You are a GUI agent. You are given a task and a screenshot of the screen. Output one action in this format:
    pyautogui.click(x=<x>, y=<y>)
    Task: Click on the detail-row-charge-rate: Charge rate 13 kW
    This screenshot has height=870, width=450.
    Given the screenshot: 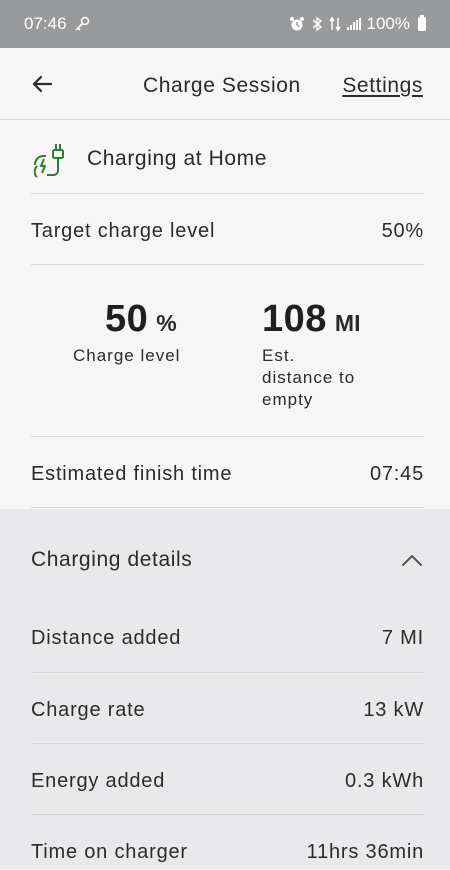 What is the action you would take?
    pyautogui.click(x=227, y=710)
    